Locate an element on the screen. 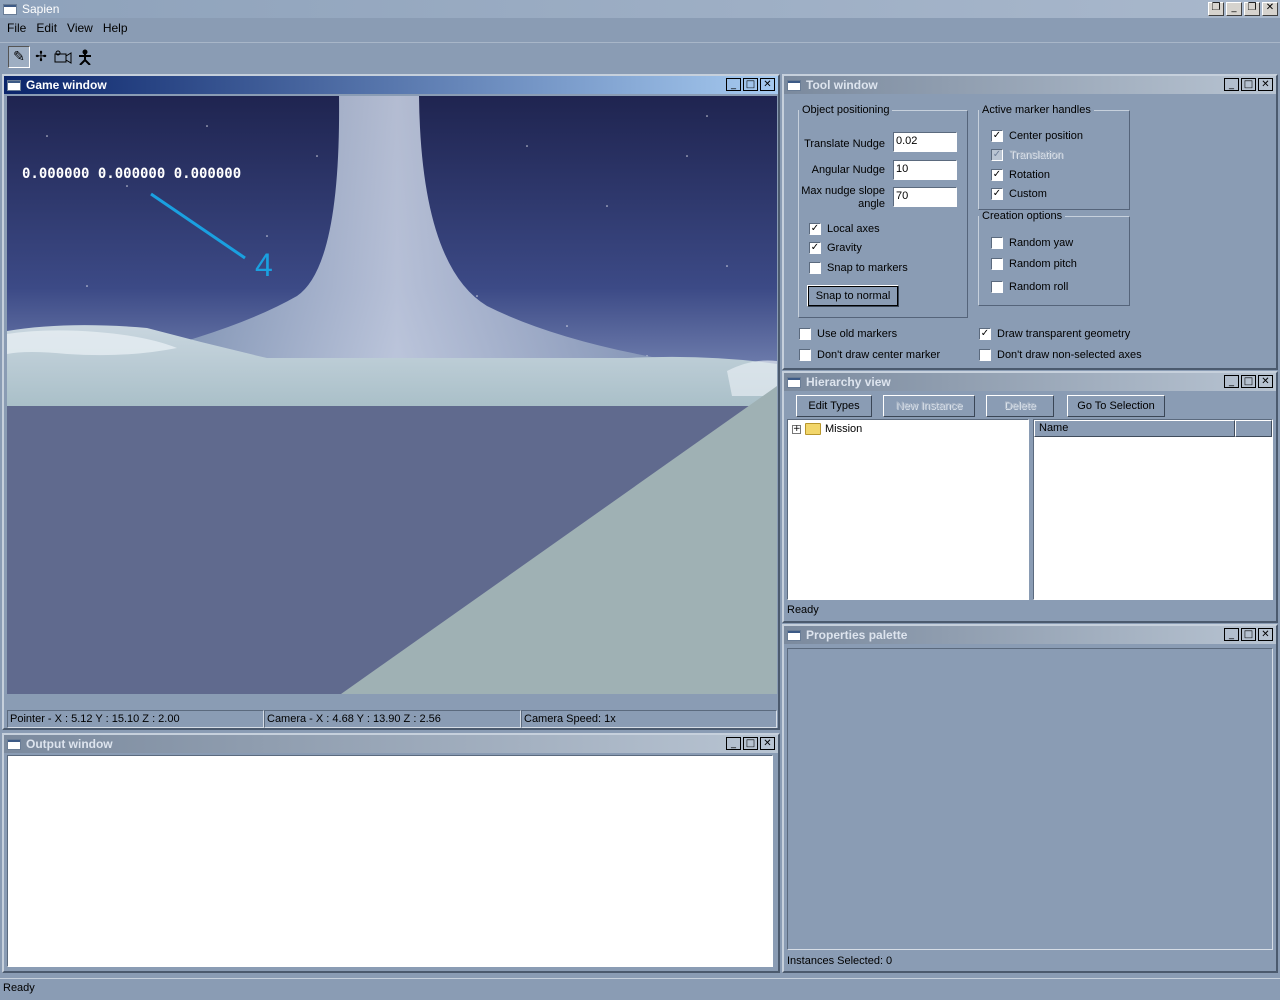  game-window-title-bar: Game window _ □ ✕ is located at coordinates (391, 85).